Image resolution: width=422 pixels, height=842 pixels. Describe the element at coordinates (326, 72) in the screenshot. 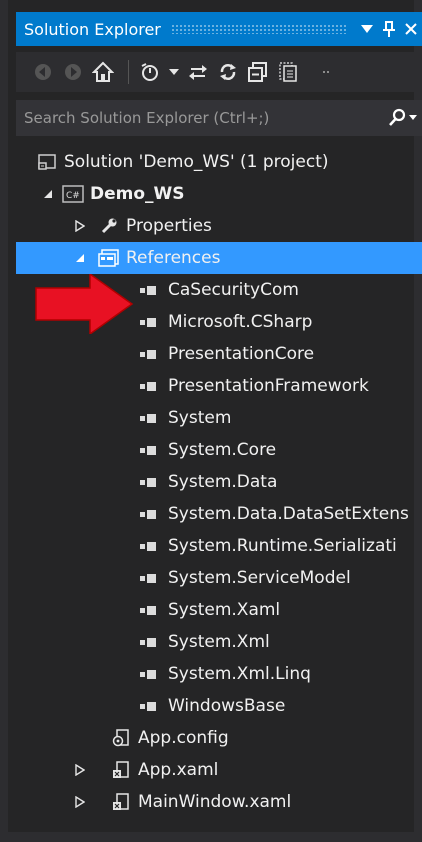

I see `toolbar-overflow-icon` at that location.